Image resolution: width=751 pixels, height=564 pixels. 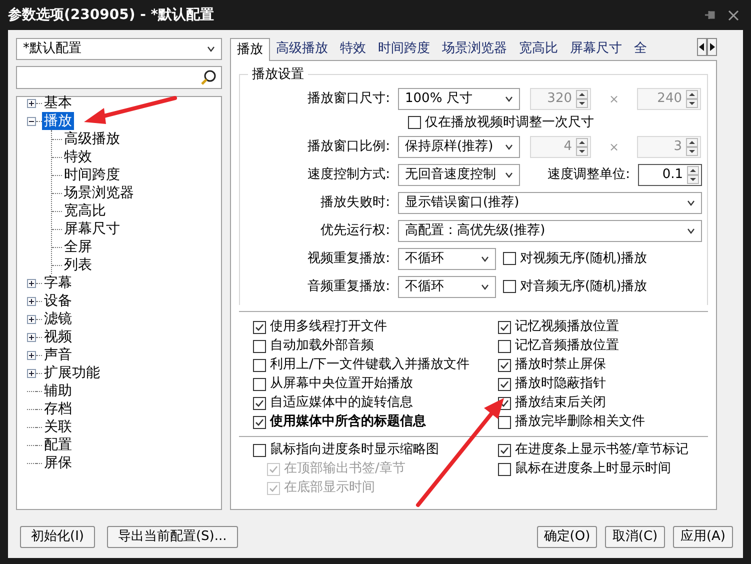 I want to click on option-label: 播放时隐蔽指针, so click(x=560, y=384).